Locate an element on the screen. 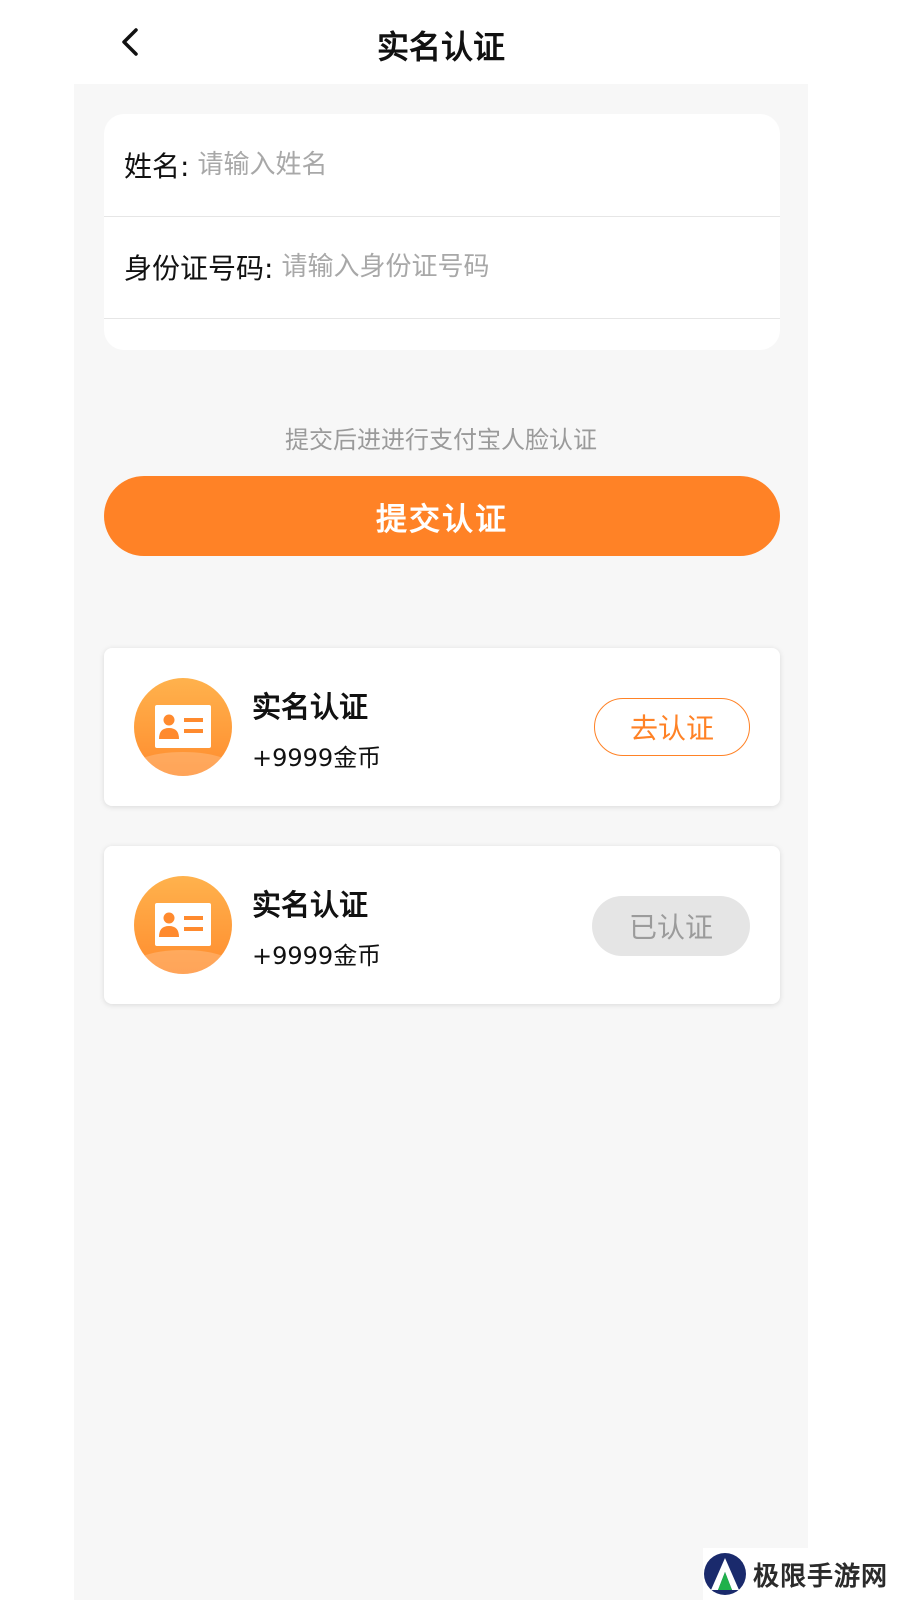 The width and height of the screenshot is (900, 1600). id-number-label: 身份证号码: is located at coordinates (199, 268).